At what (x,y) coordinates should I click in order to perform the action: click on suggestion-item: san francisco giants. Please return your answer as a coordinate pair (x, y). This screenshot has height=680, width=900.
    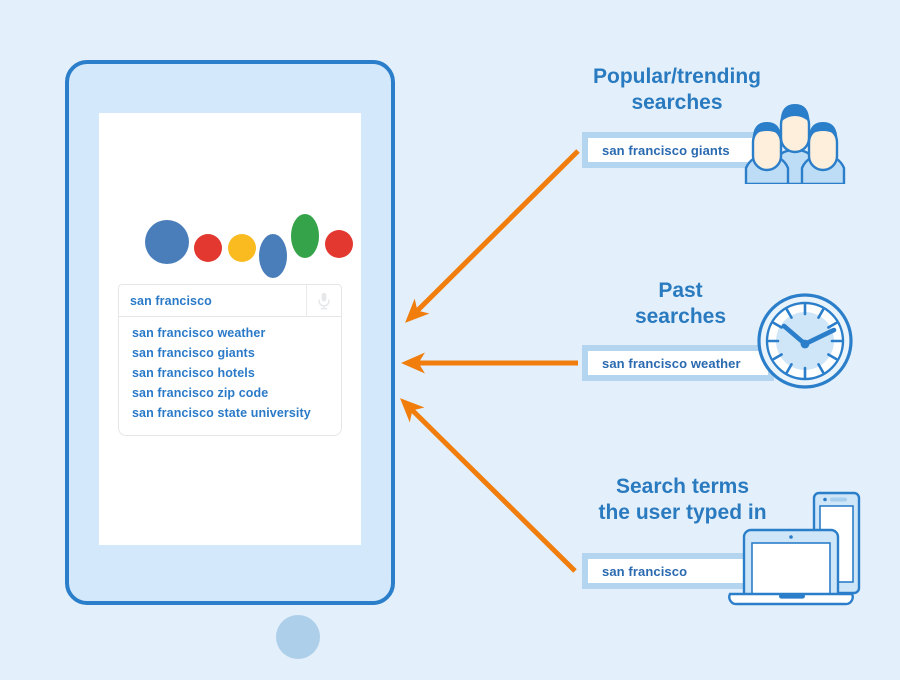
    Looking at the image, I should click on (230, 353).